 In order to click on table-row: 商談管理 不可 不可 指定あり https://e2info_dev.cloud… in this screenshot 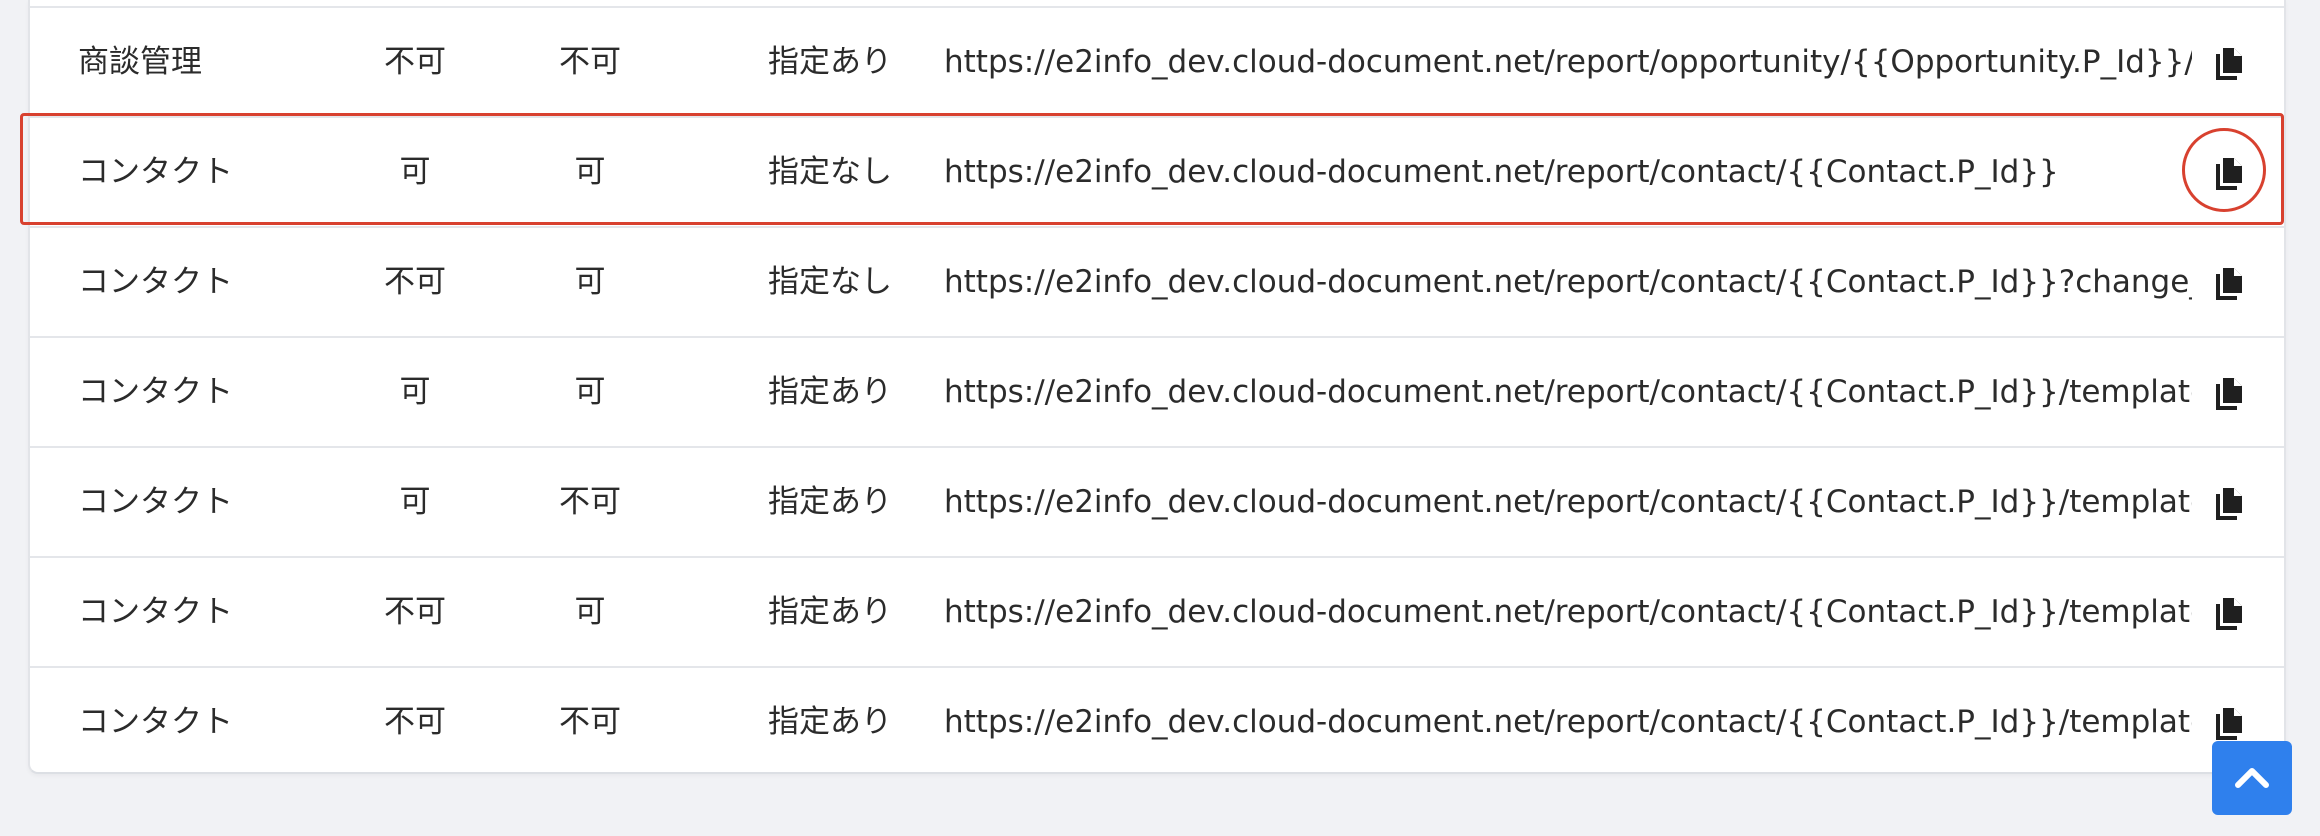, I will do `click(1157, 63)`.